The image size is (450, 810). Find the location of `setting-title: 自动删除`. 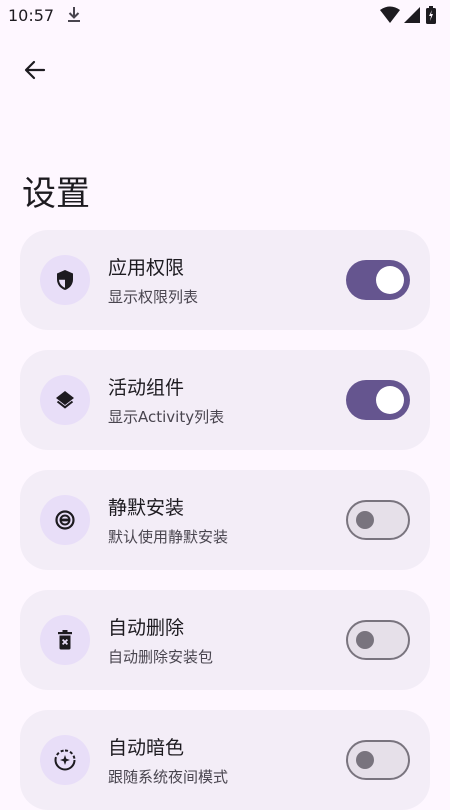

setting-title: 自动删除 is located at coordinates (146, 628).